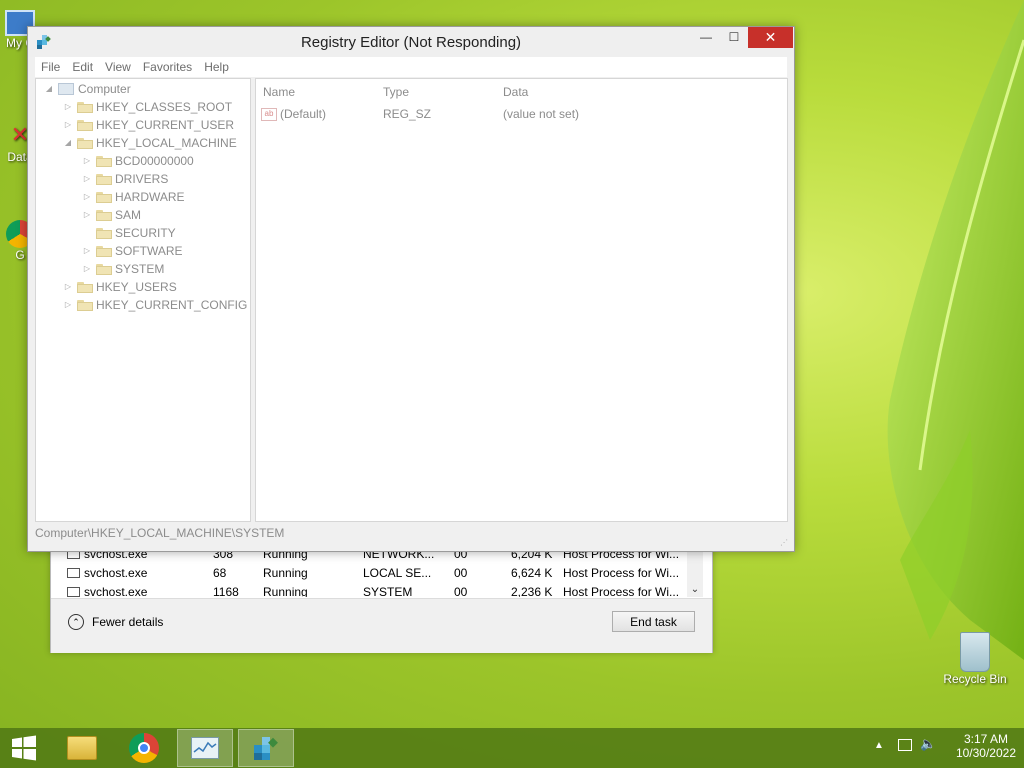  I want to click on tree-item-label: HKEY_CURRENT_CONFIG, so click(172, 305).